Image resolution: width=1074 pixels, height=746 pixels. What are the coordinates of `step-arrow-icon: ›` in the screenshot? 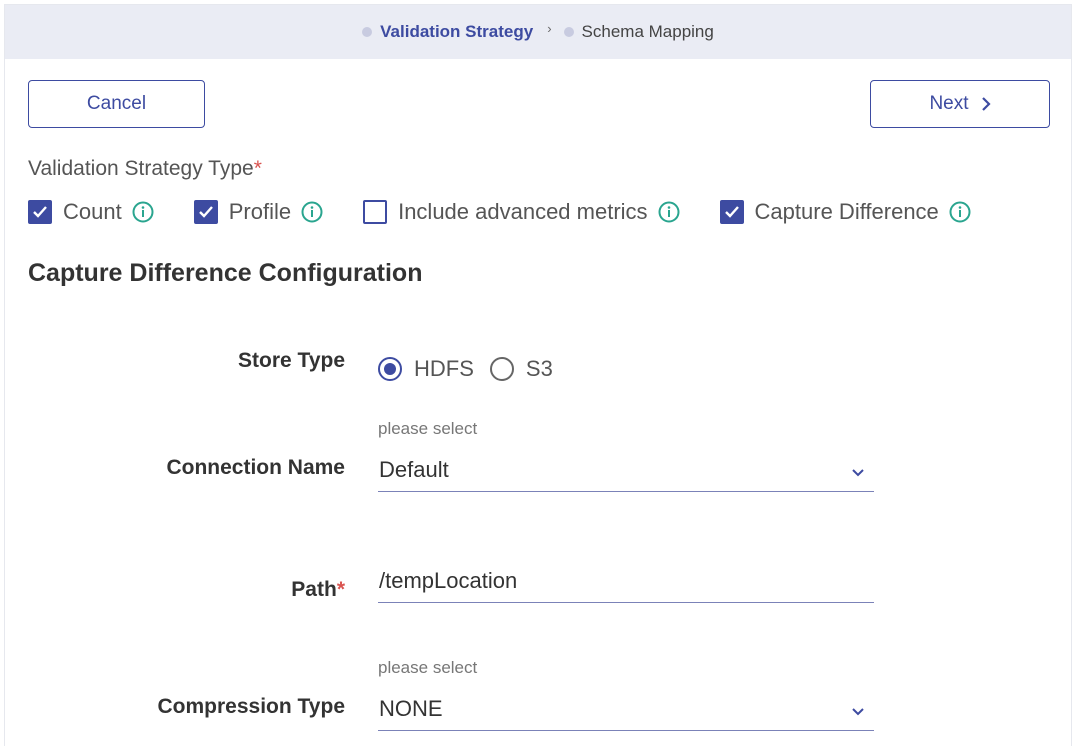 It's located at (549, 28).